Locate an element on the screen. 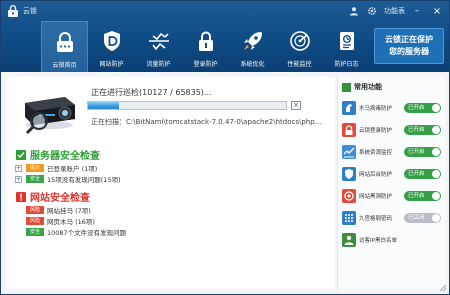  cloud-lock-icon is located at coordinates (349, 130).